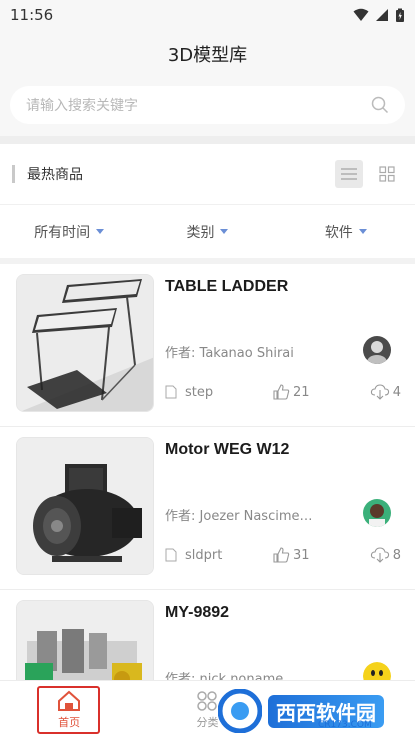  Describe the element at coordinates (246, 353) in the screenshot. I see `author-name: Takanao Shirai` at that location.